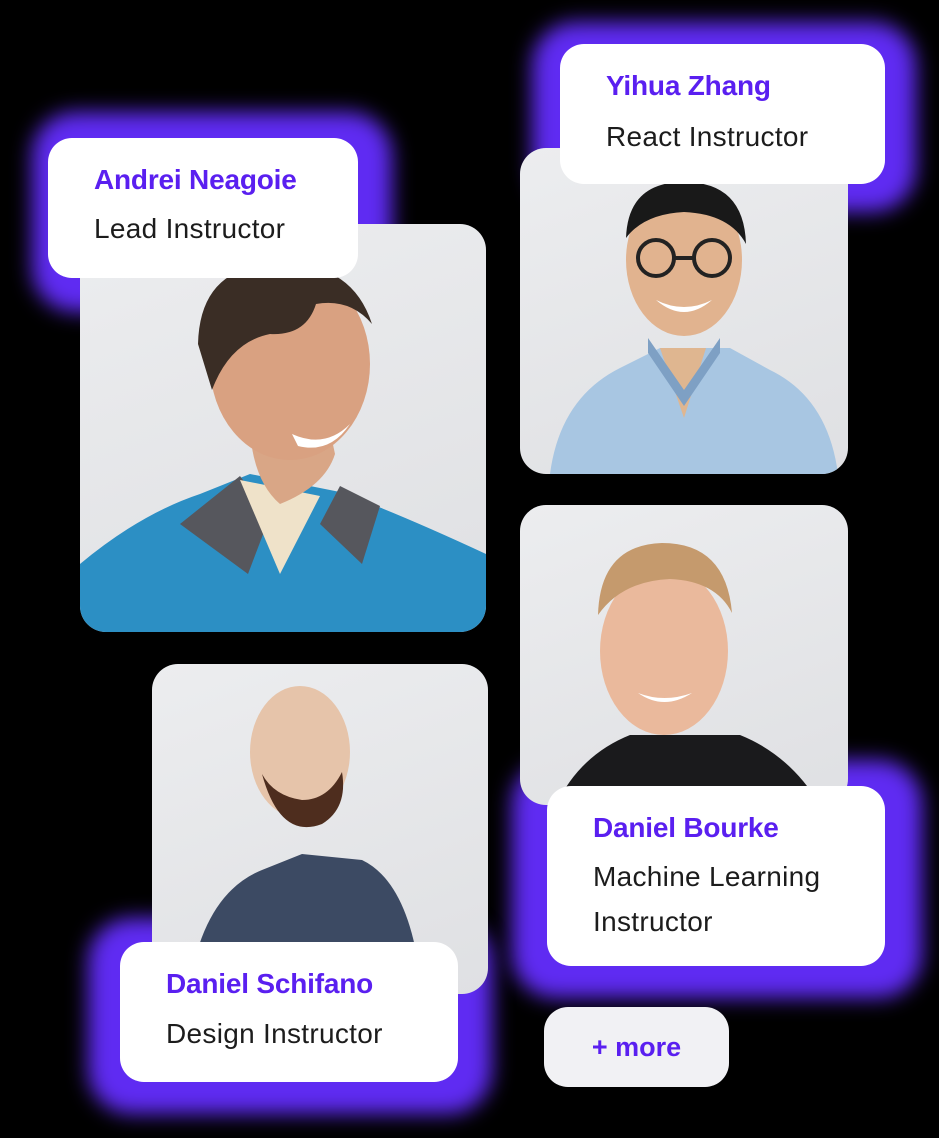 Image resolution: width=939 pixels, height=1138 pixels. I want to click on instructor-name: Daniel Schifano, so click(270, 983).